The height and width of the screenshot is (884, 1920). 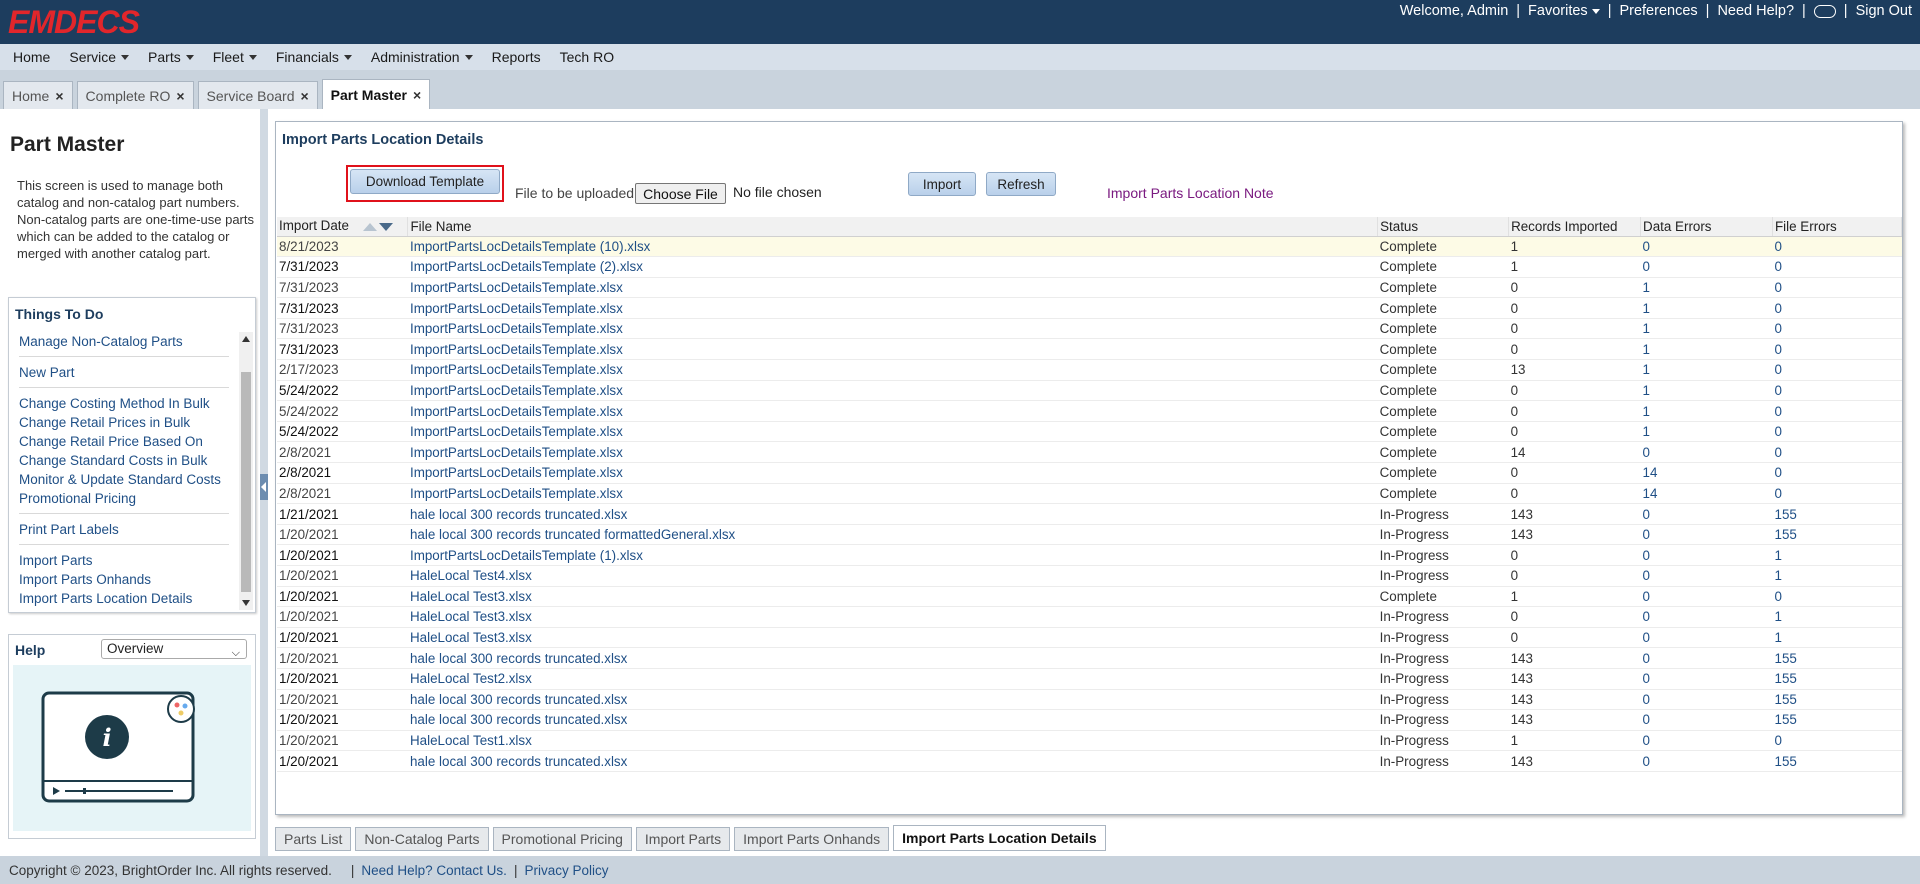 I want to click on privacy-policy-link: Privacy Policy, so click(x=566, y=870).